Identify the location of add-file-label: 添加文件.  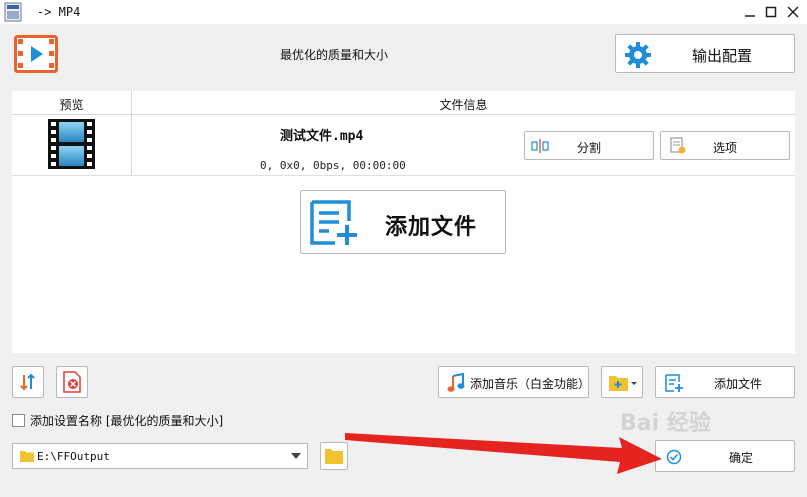
(738, 384).